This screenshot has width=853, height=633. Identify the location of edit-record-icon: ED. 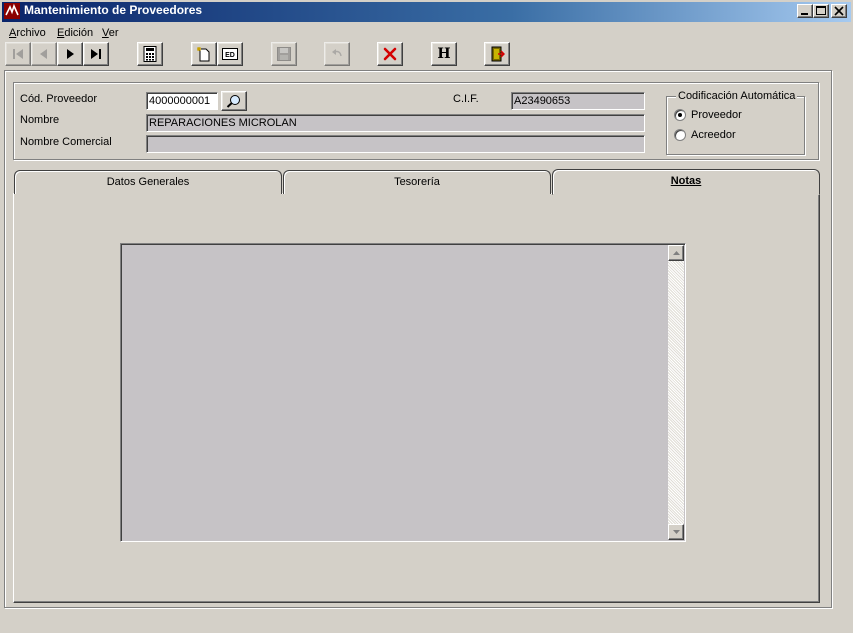
(230, 54).